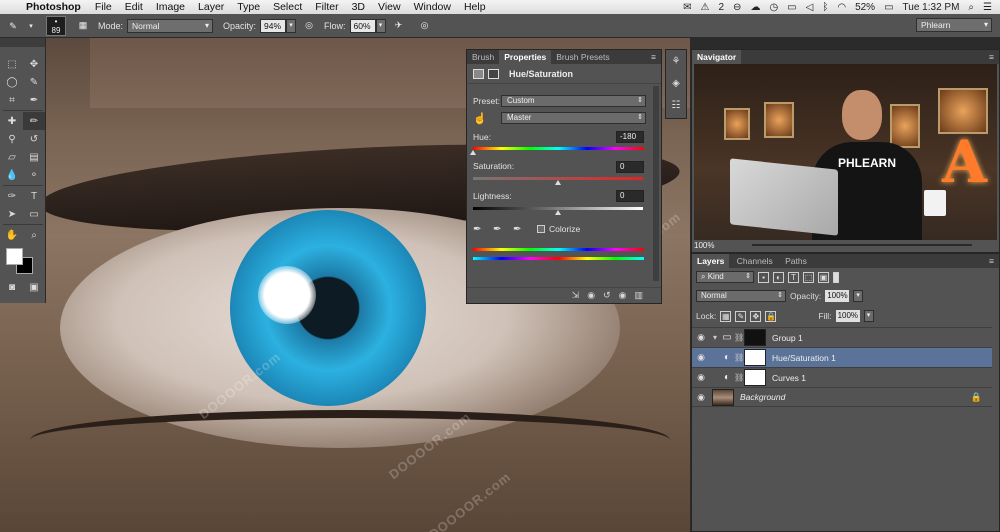 The height and width of the screenshot is (532, 1000). Describe the element at coordinates (771, 316) in the screenshot. I see `lock-all-icon: 🔒` at that location.